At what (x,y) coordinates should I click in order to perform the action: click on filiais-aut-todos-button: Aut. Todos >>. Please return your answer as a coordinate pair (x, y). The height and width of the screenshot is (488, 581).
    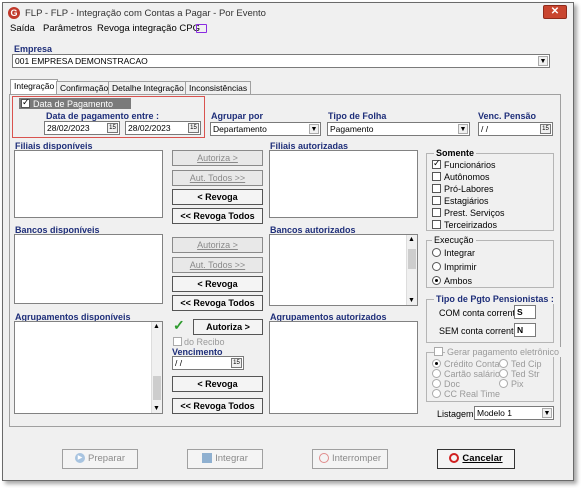
    Looking at the image, I should click on (217, 178).